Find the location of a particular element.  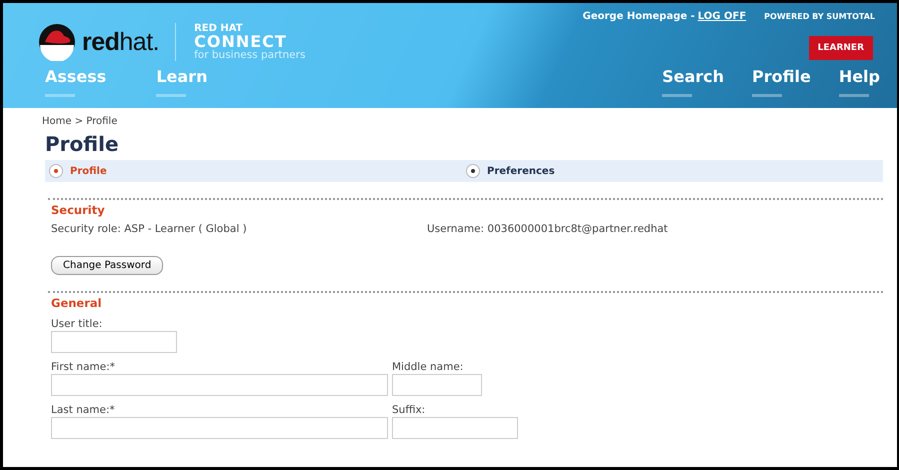

role-button: LEARNER is located at coordinates (840, 48).